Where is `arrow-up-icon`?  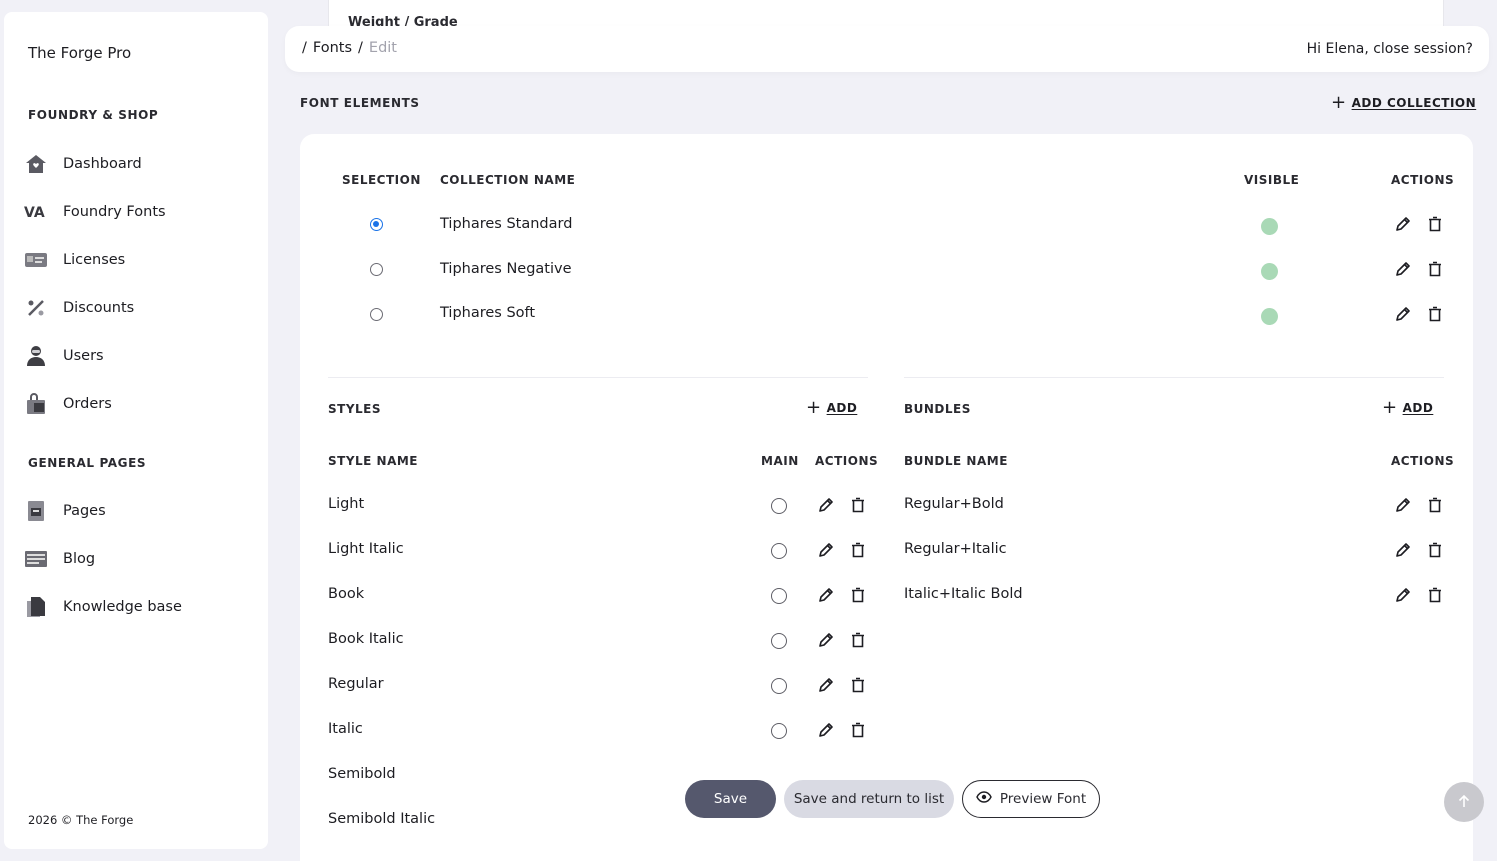 arrow-up-icon is located at coordinates (1464, 802).